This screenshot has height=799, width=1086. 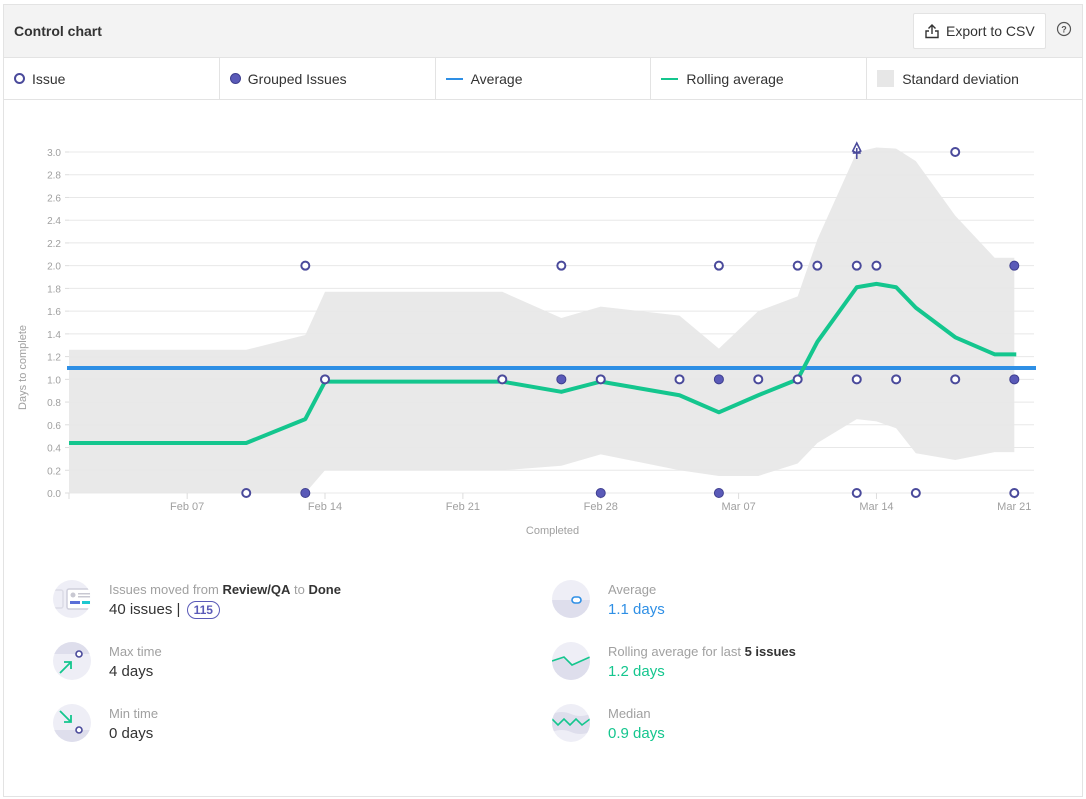 I want to click on average-line-icon, so click(x=454, y=78).